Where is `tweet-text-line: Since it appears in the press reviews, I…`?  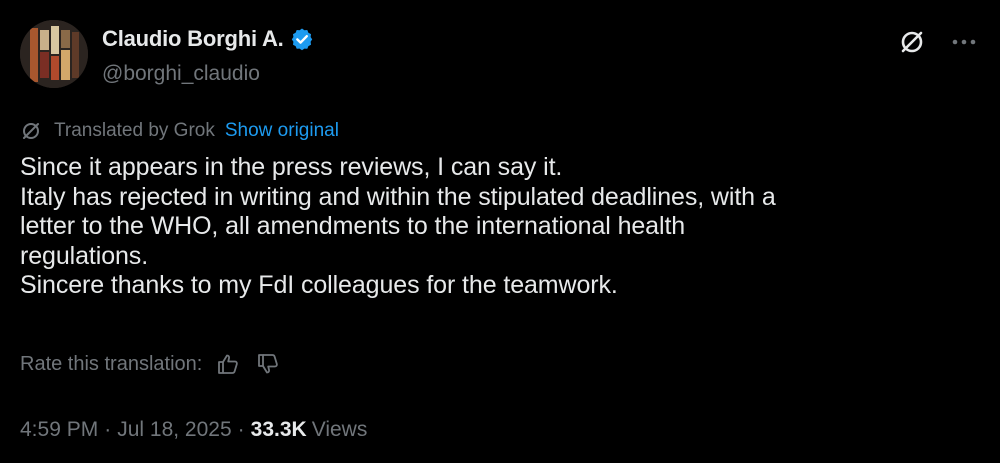 tweet-text-line: Since it appears in the press reviews, I… is located at coordinates (291, 167).